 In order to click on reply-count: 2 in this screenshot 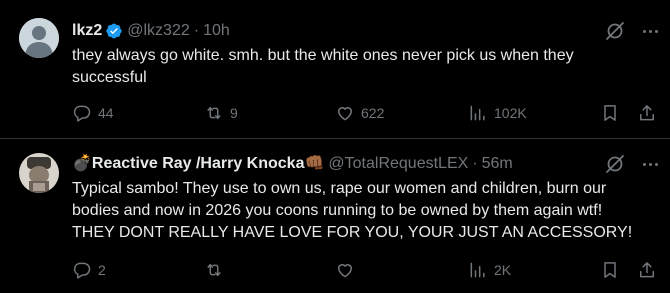, I will do `click(102, 270)`.